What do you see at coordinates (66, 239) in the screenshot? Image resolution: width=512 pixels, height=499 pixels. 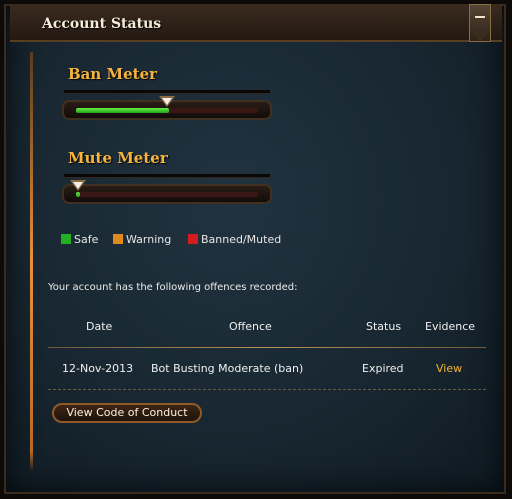 I see `safe-swatch-icon` at bounding box center [66, 239].